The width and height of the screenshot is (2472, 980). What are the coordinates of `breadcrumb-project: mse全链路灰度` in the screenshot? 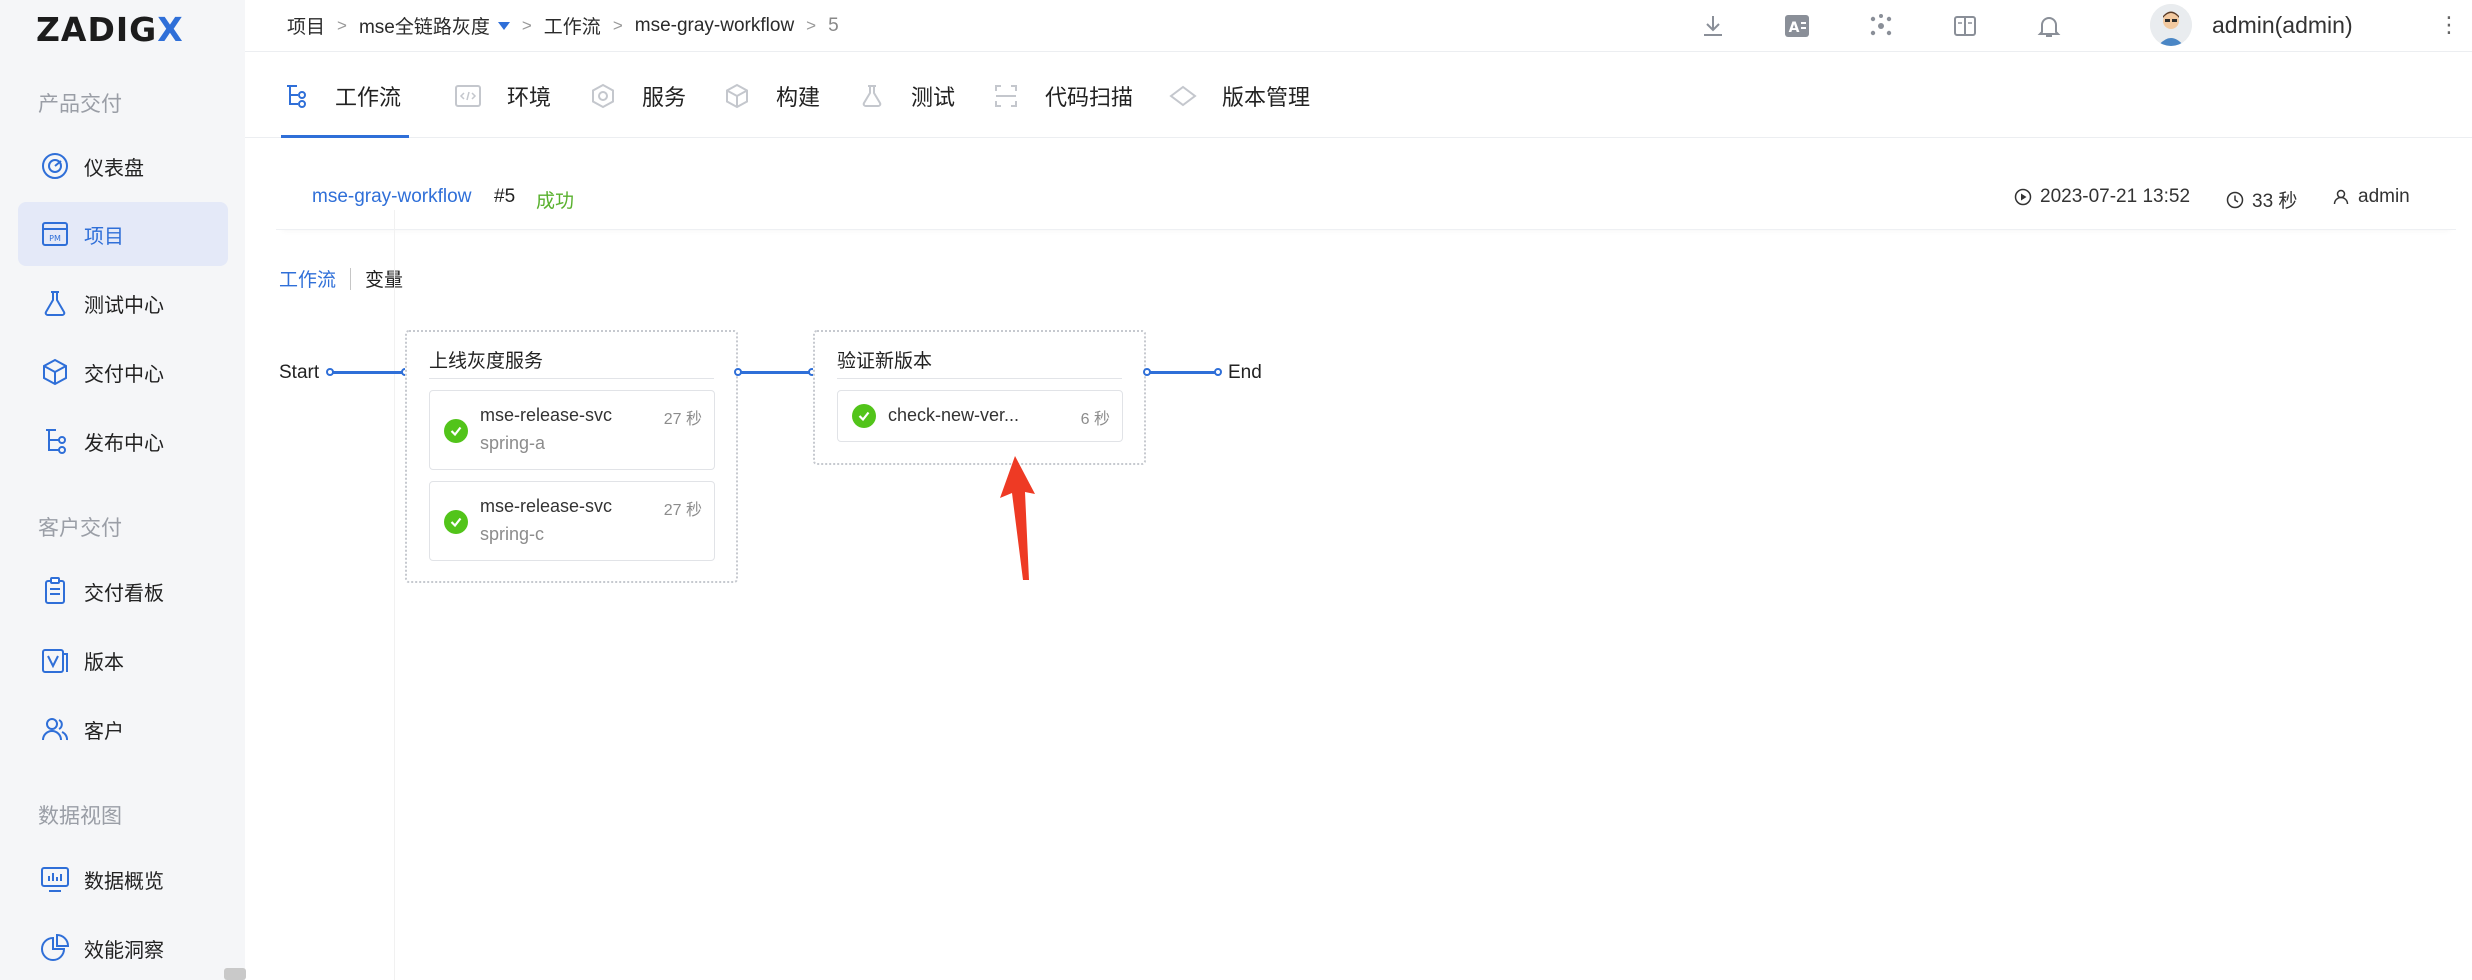 It's located at (424, 25).